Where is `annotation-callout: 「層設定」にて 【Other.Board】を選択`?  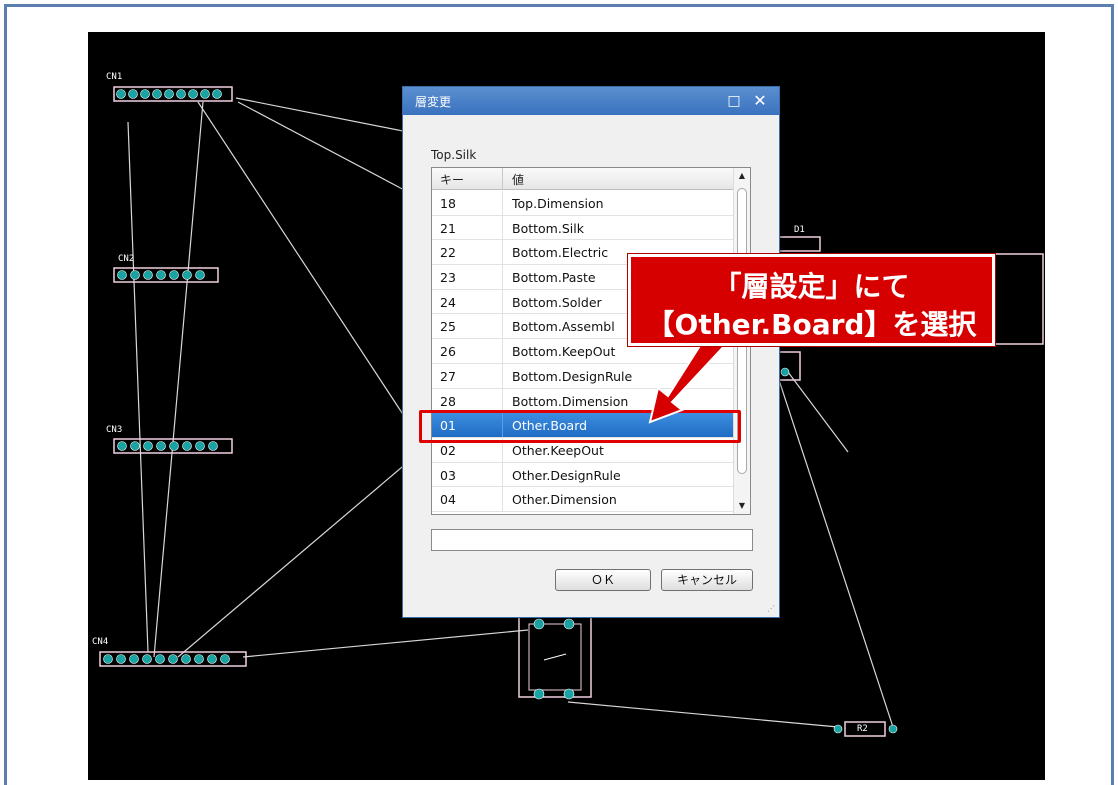
annotation-callout: 「層設定」にて 【Other.Board】を選択 is located at coordinates (811, 300).